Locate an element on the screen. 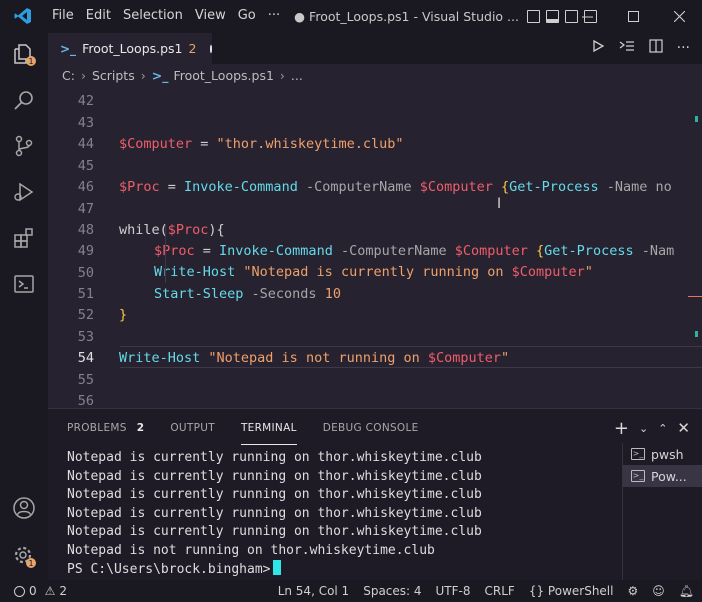 The width and height of the screenshot is (702, 602). menu-go: Go is located at coordinates (247, 16).